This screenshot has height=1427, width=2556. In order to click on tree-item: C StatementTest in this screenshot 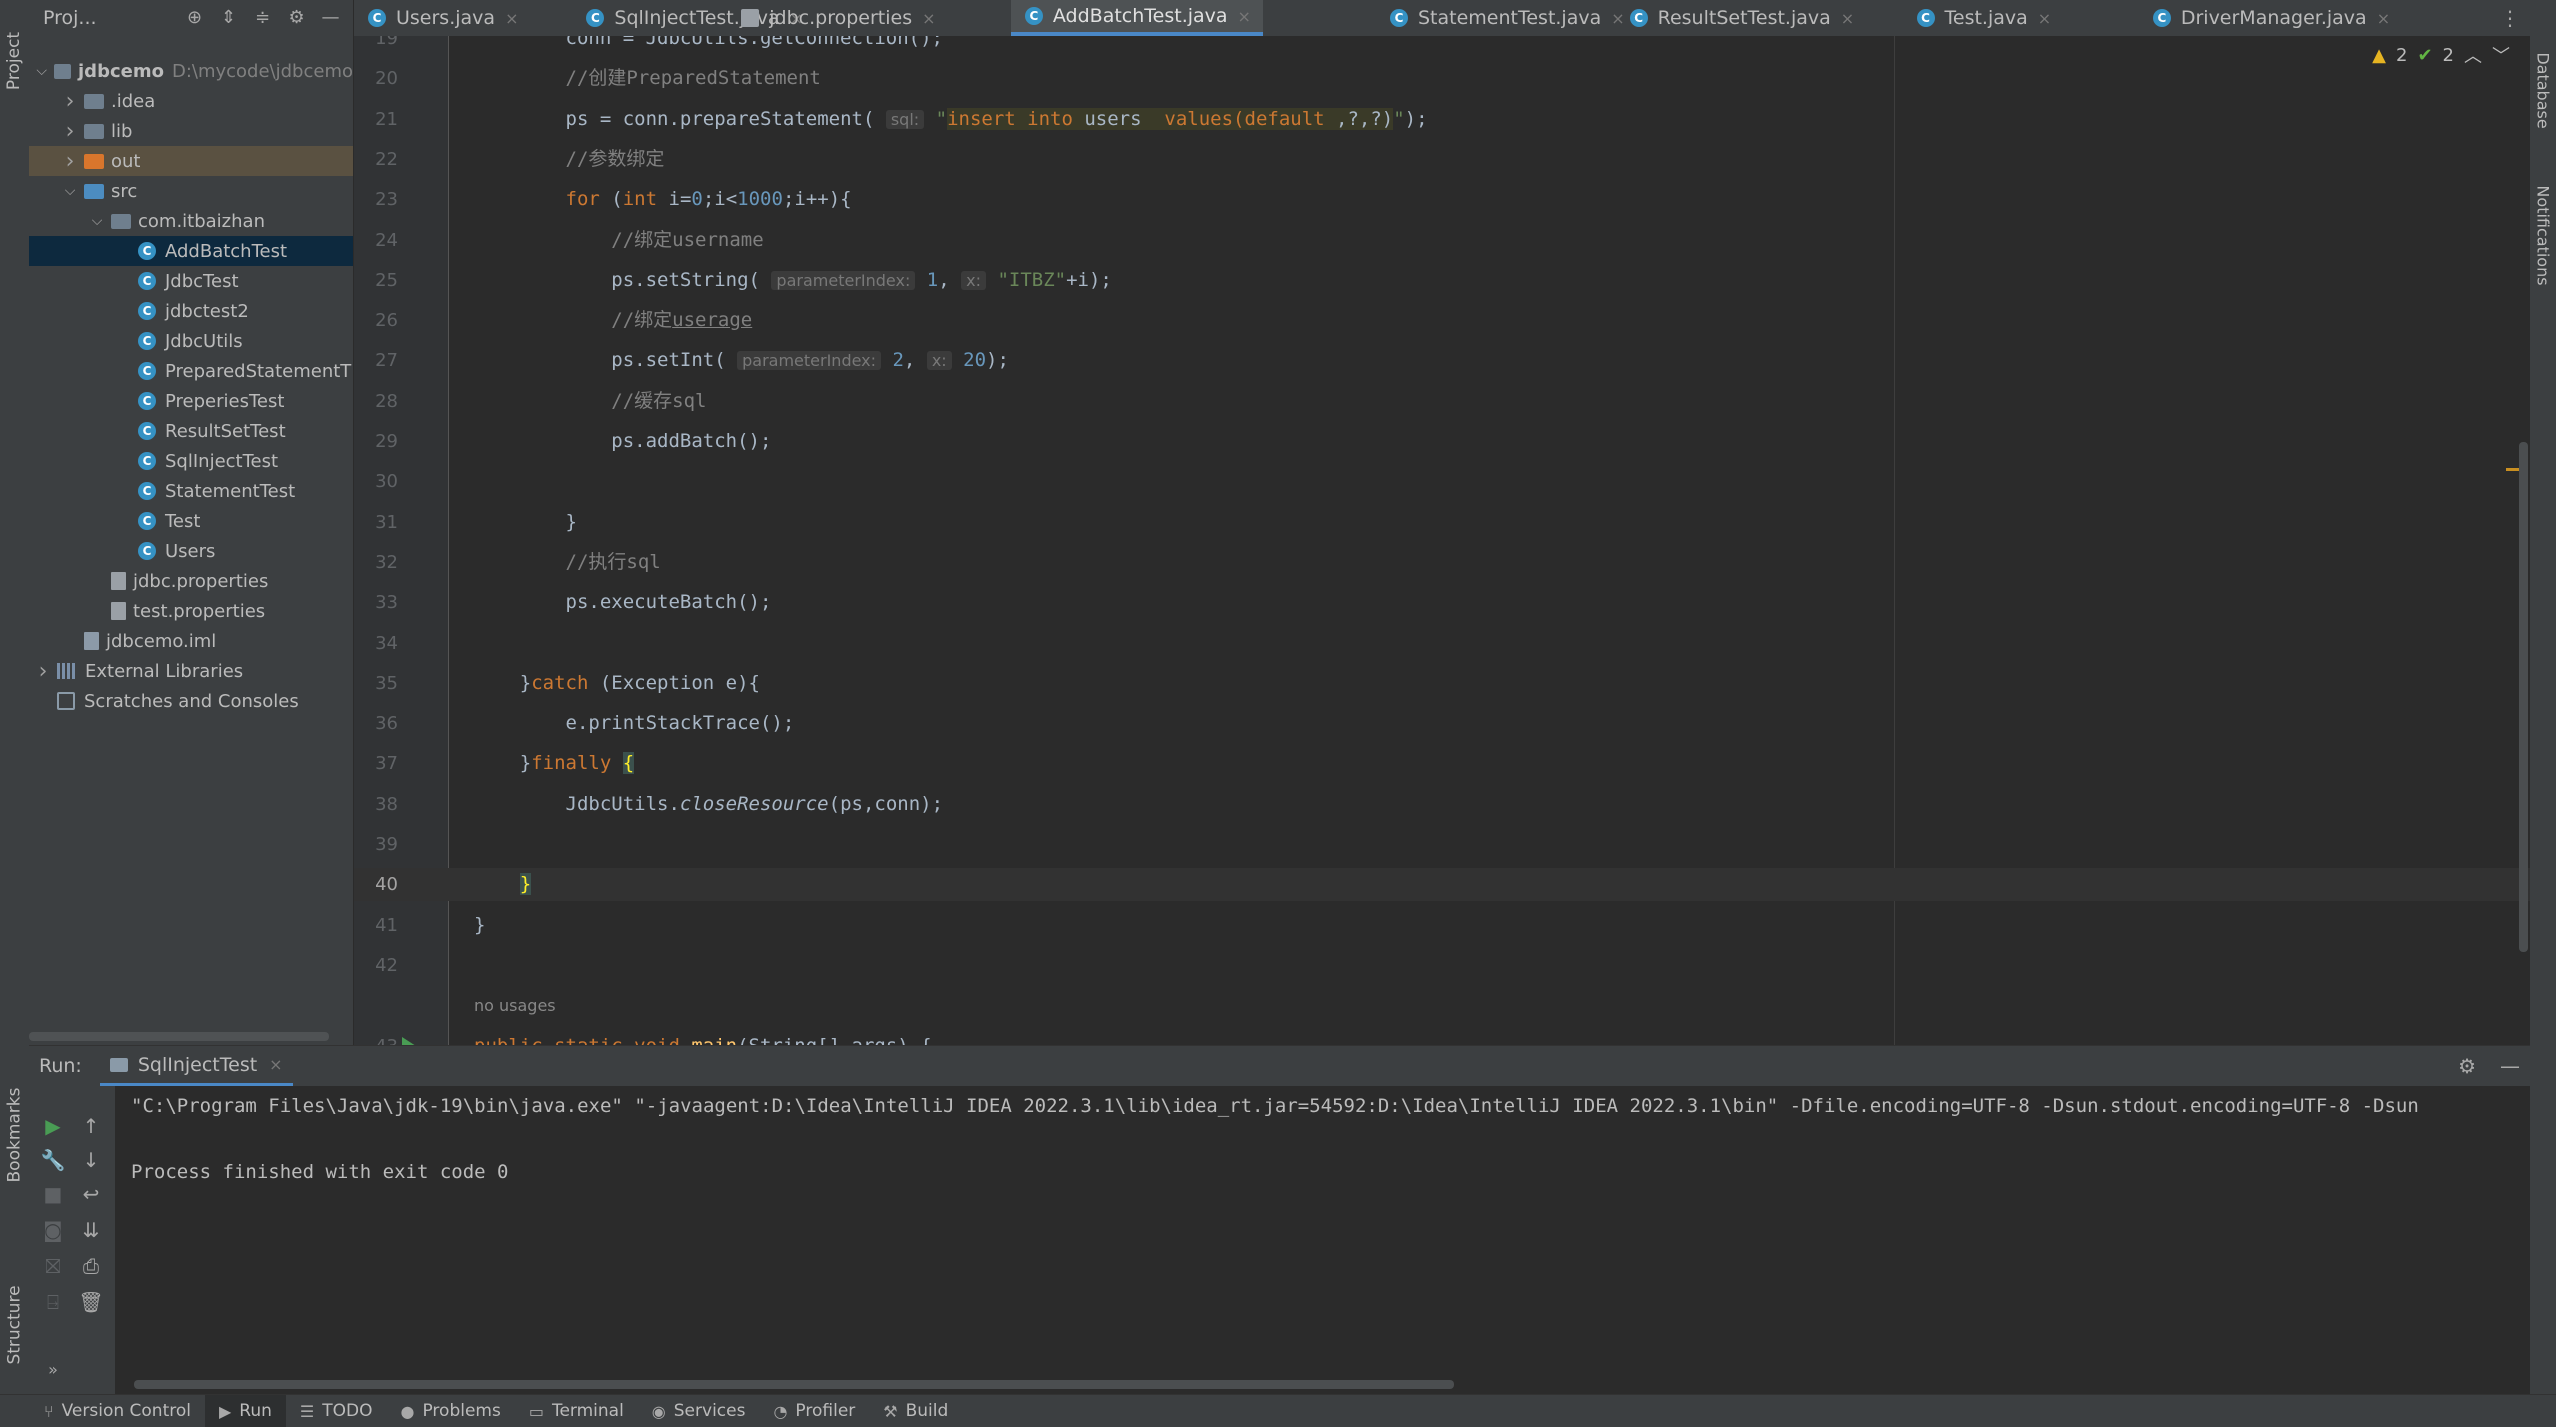, I will do `click(191, 491)`.